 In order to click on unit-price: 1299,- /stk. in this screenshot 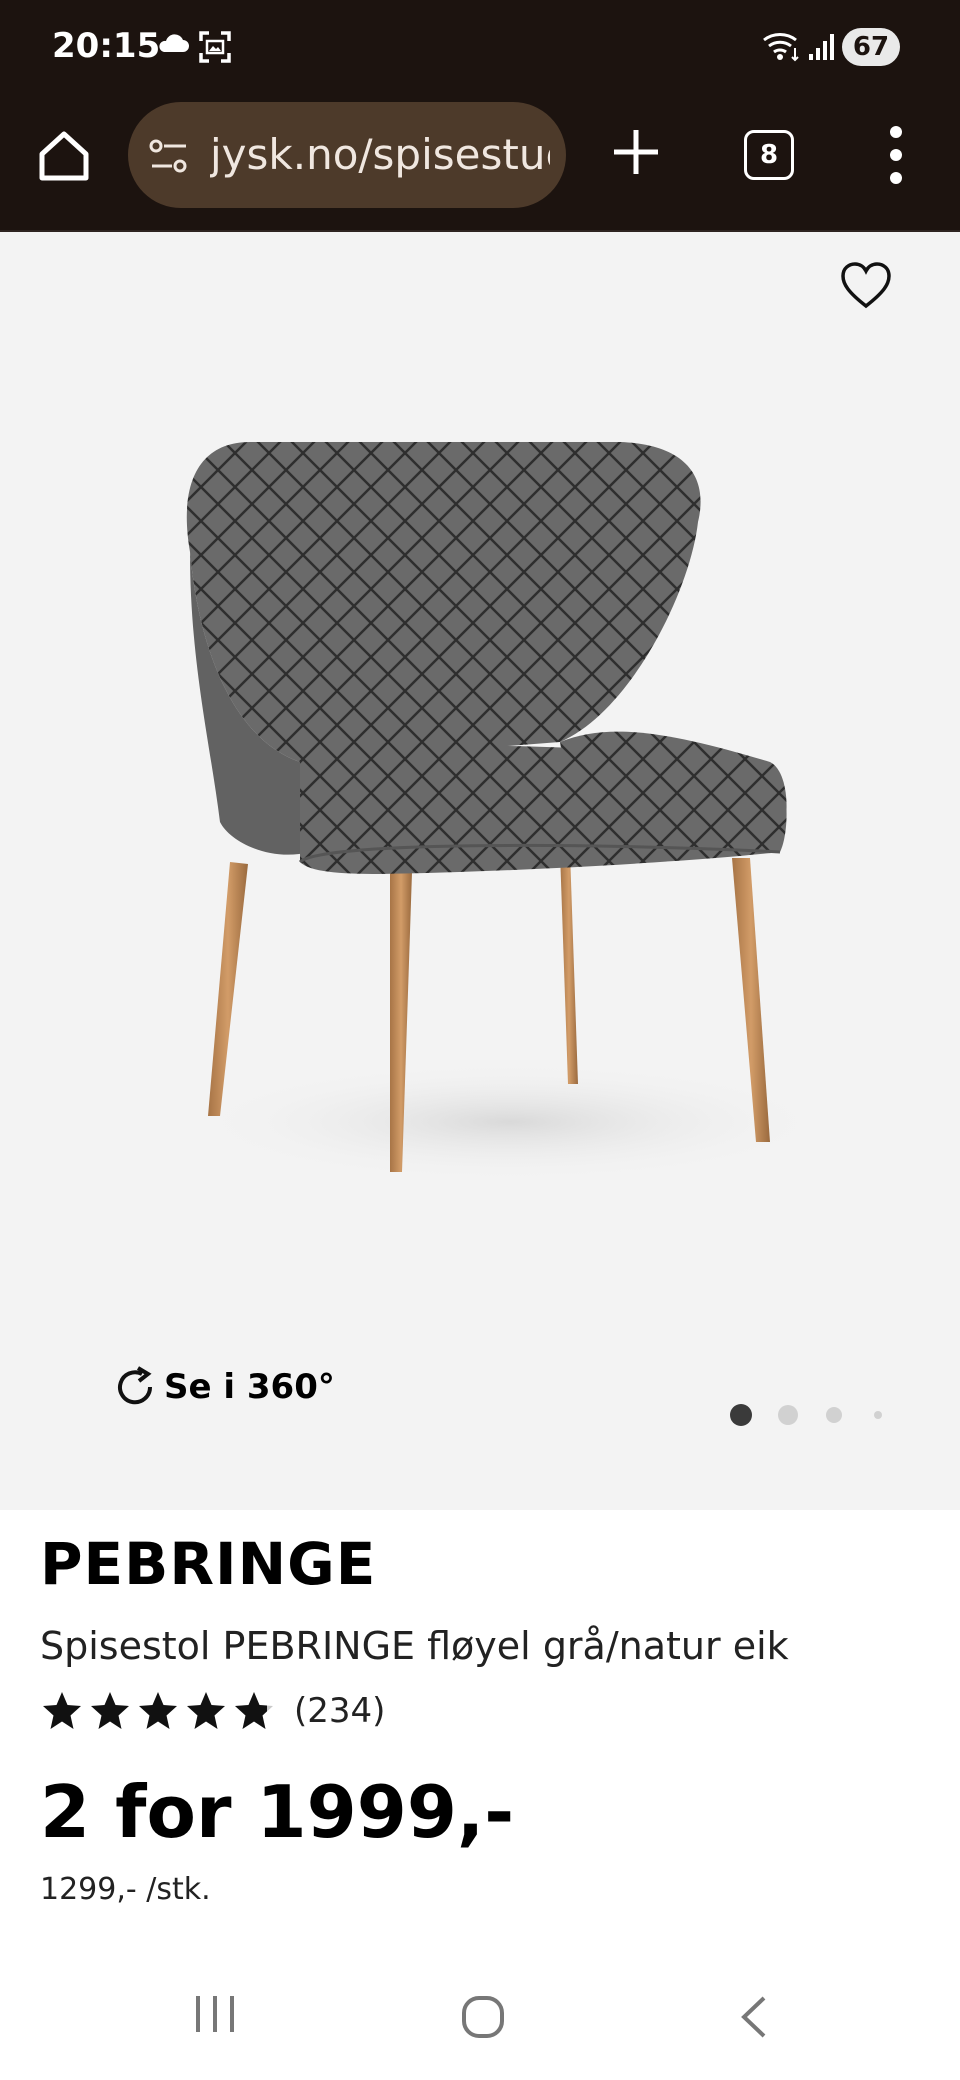, I will do `click(125, 1889)`.